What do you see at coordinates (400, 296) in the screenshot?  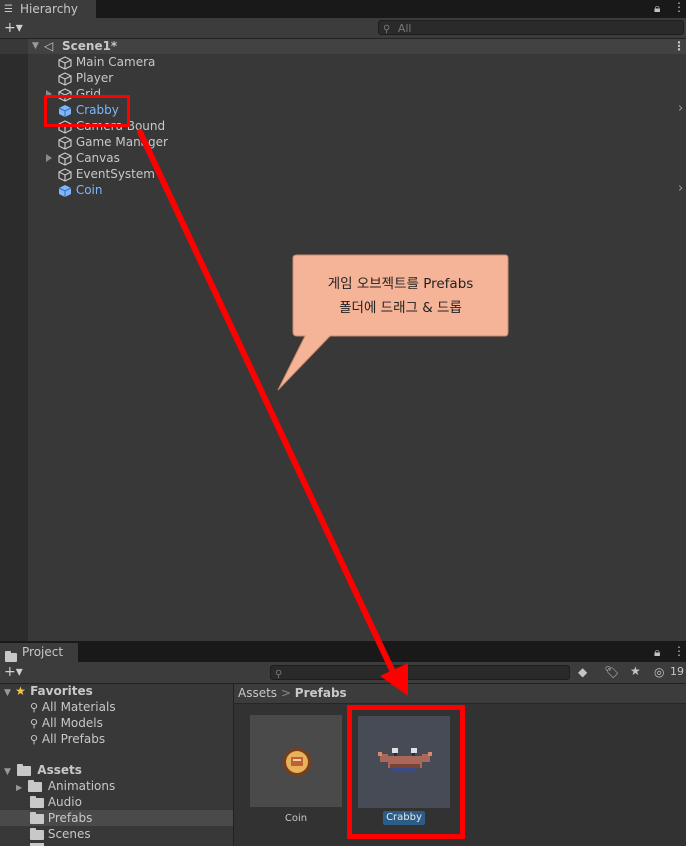 I see `callout-text: 게임 오브젝트를 Prefabs 폴더에 드래그 & 드롭` at bounding box center [400, 296].